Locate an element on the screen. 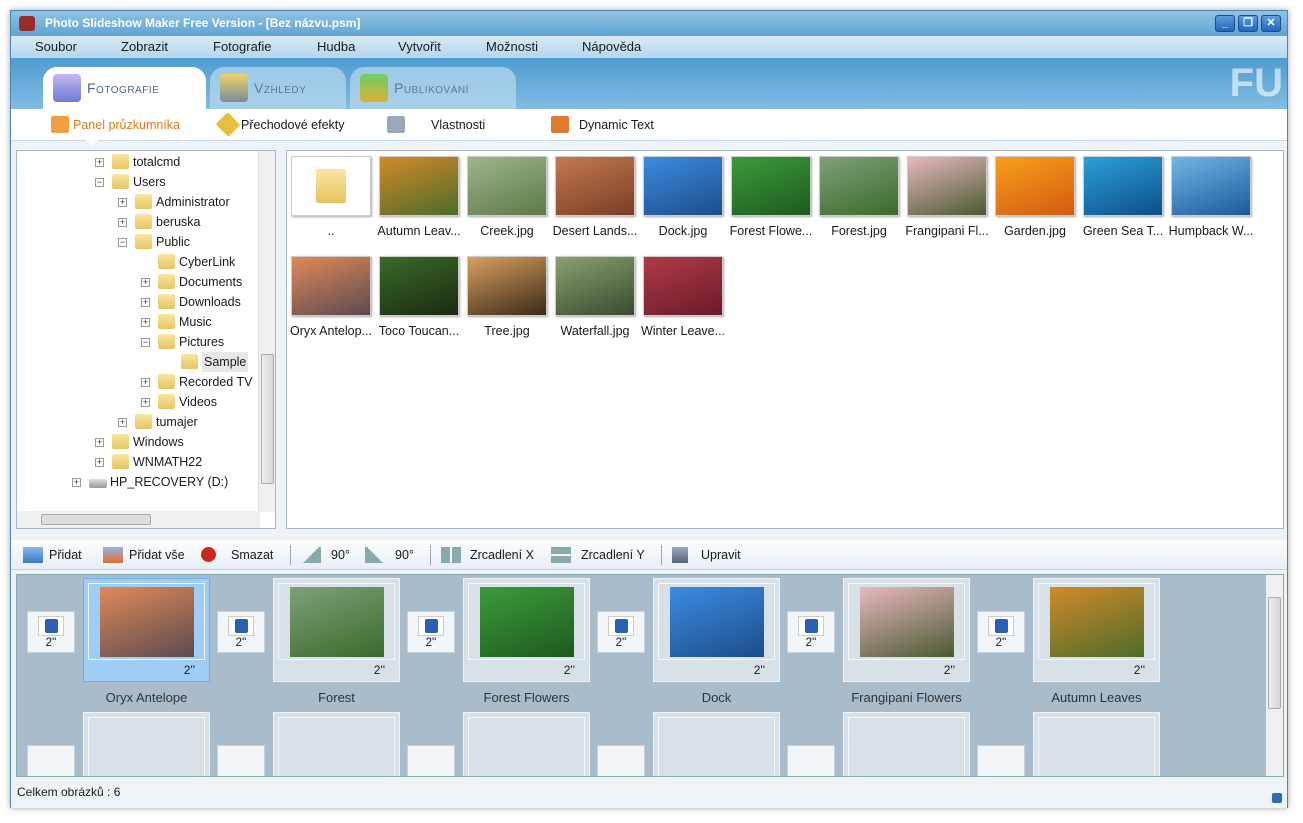 The height and width of the screenshot is (823, 1303). menu-napoveda: Nápověda is located at coordinates (611, 47).